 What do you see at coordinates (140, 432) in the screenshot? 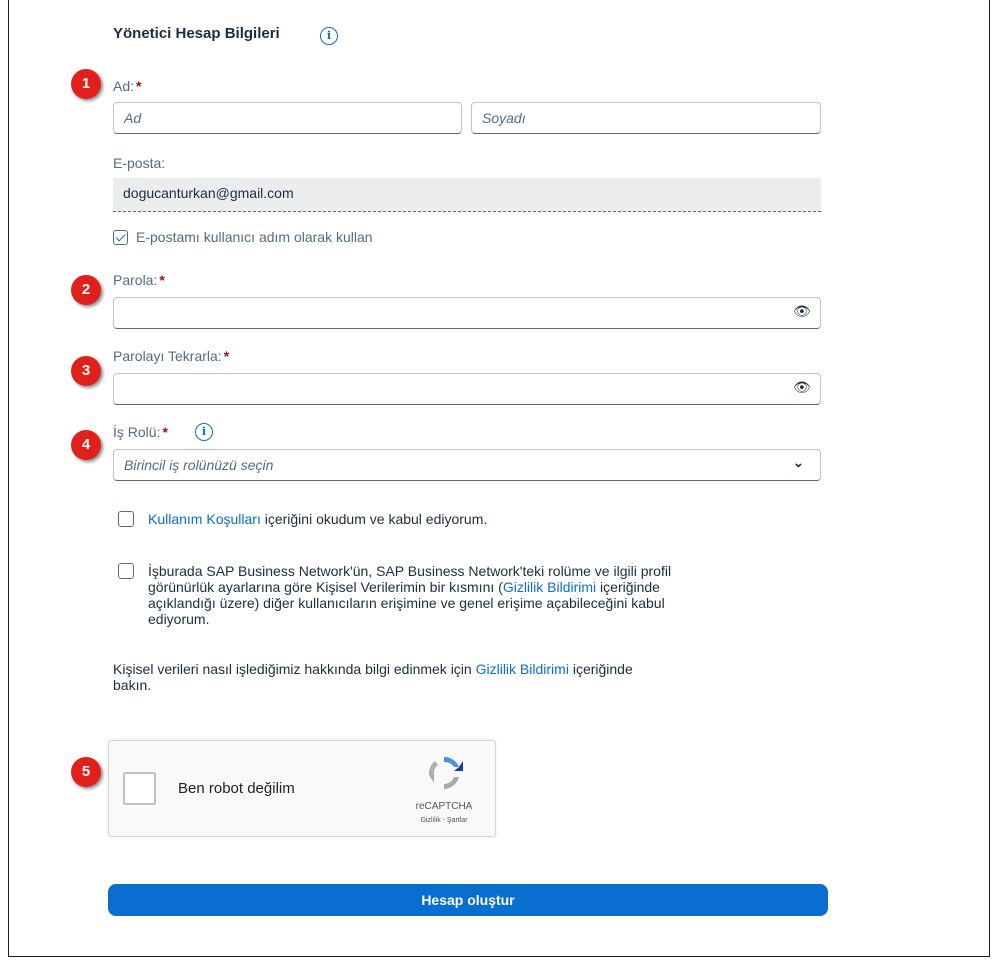
I see `role-label: İş Rolü: *` at bounding box center [140, 432].